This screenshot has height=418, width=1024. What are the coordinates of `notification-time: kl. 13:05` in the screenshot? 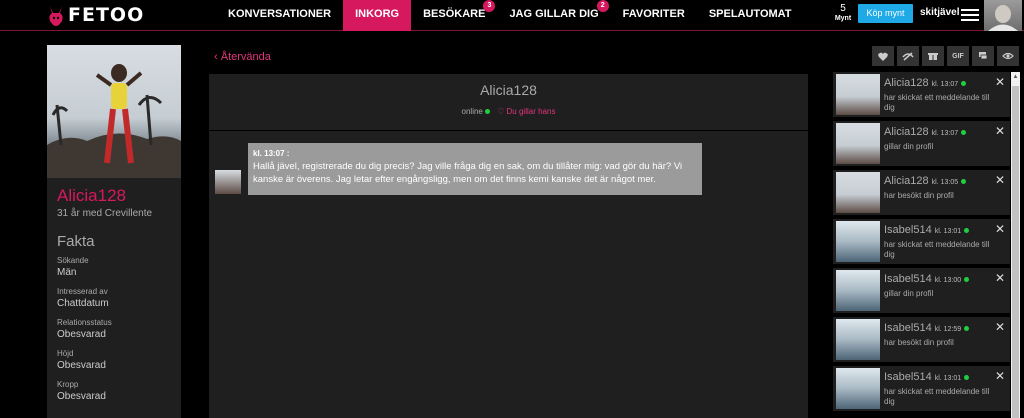 It's located at (945, 182).